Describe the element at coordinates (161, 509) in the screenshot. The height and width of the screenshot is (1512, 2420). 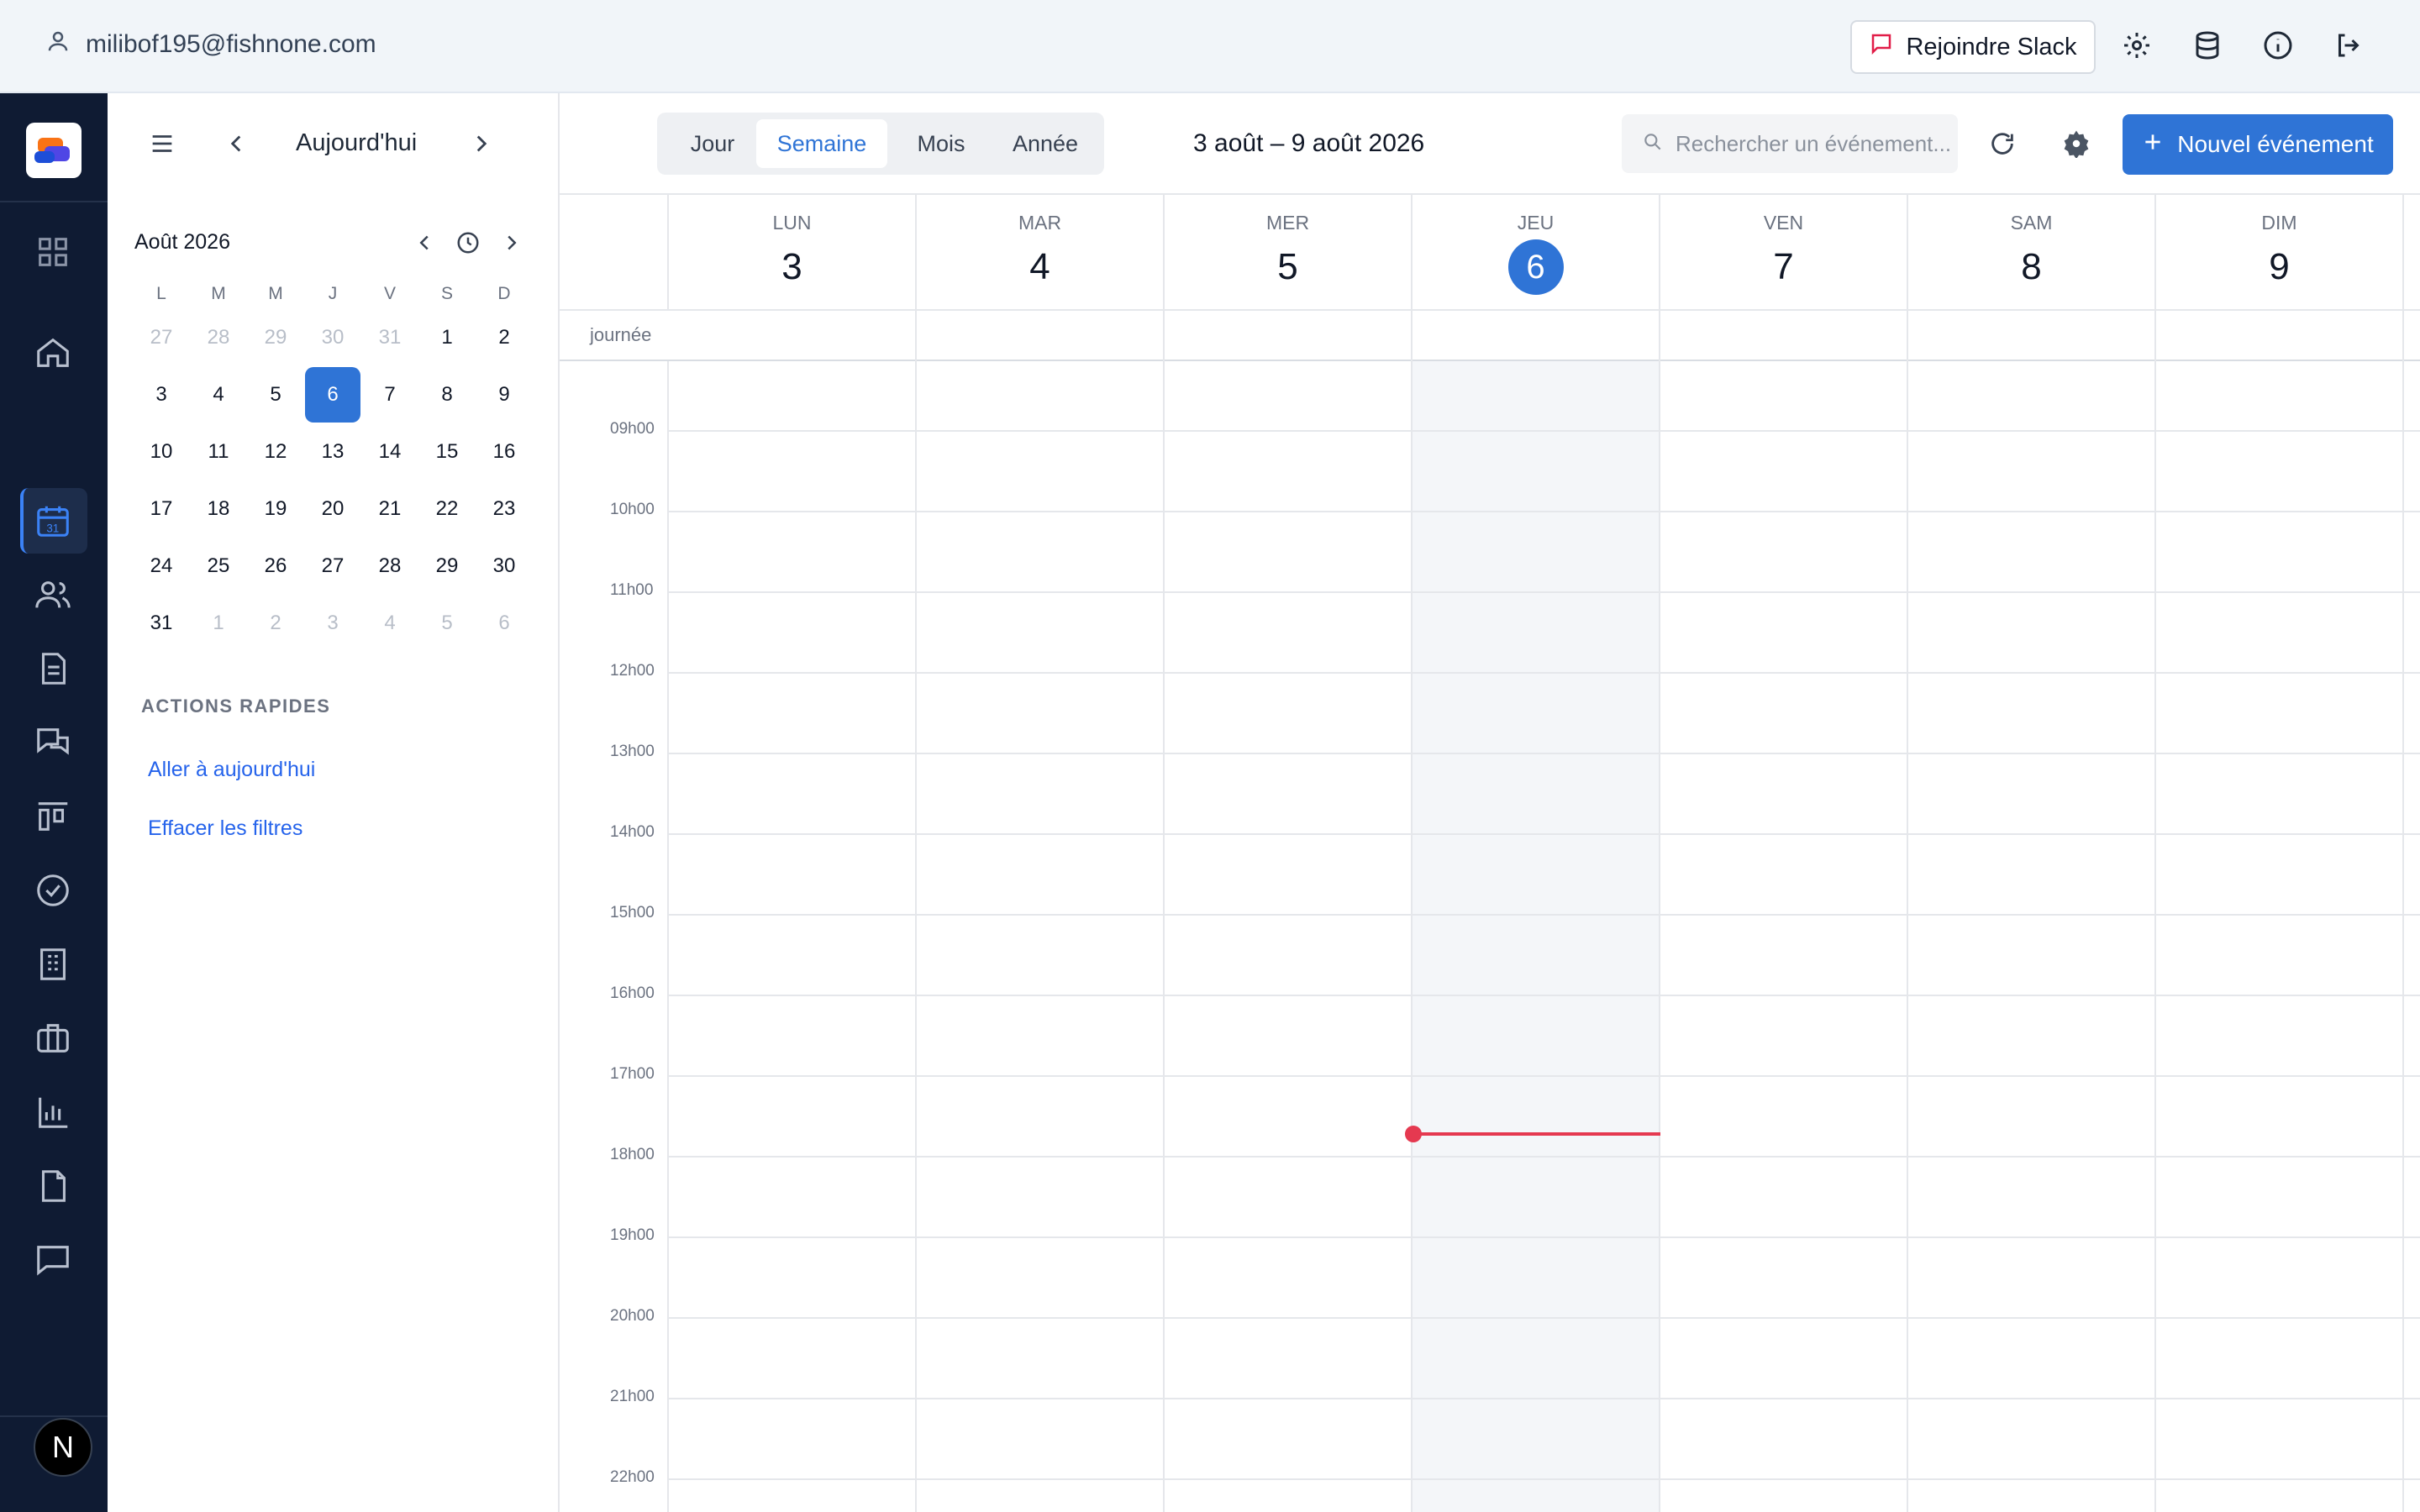
I see `mini-day: 17` at that location.